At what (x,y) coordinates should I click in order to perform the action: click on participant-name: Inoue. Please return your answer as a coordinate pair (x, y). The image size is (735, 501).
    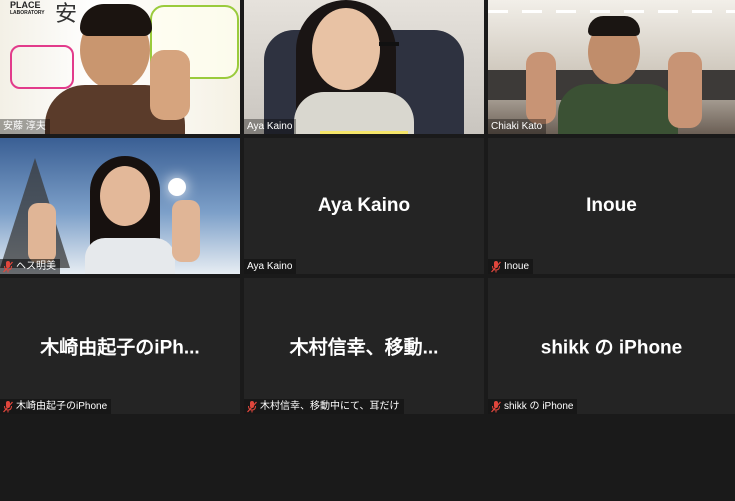
    Looking at the image, I should click on (517, 266).